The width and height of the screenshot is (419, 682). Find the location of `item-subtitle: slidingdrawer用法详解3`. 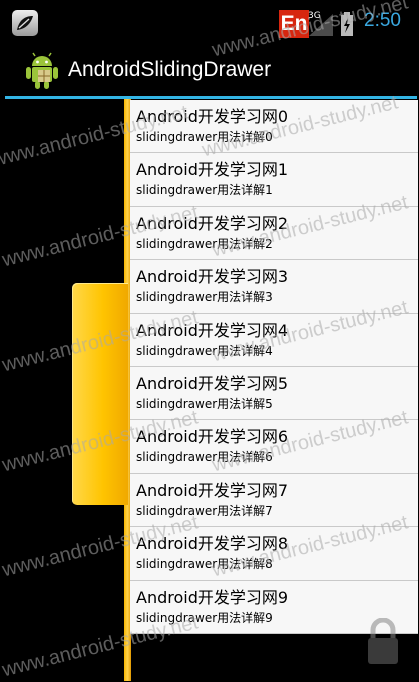

item-subtitle: slidingdrawer用法详解3 is located at coordinates (204, 297).